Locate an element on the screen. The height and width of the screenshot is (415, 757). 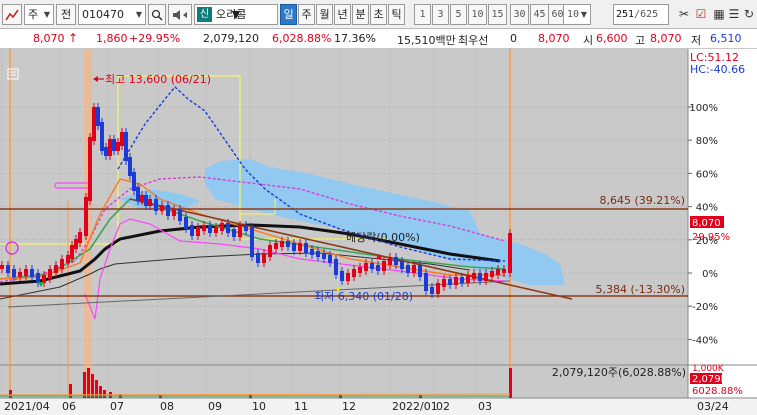
refresh-icon: ↻ is located at coordinates (749, 14).